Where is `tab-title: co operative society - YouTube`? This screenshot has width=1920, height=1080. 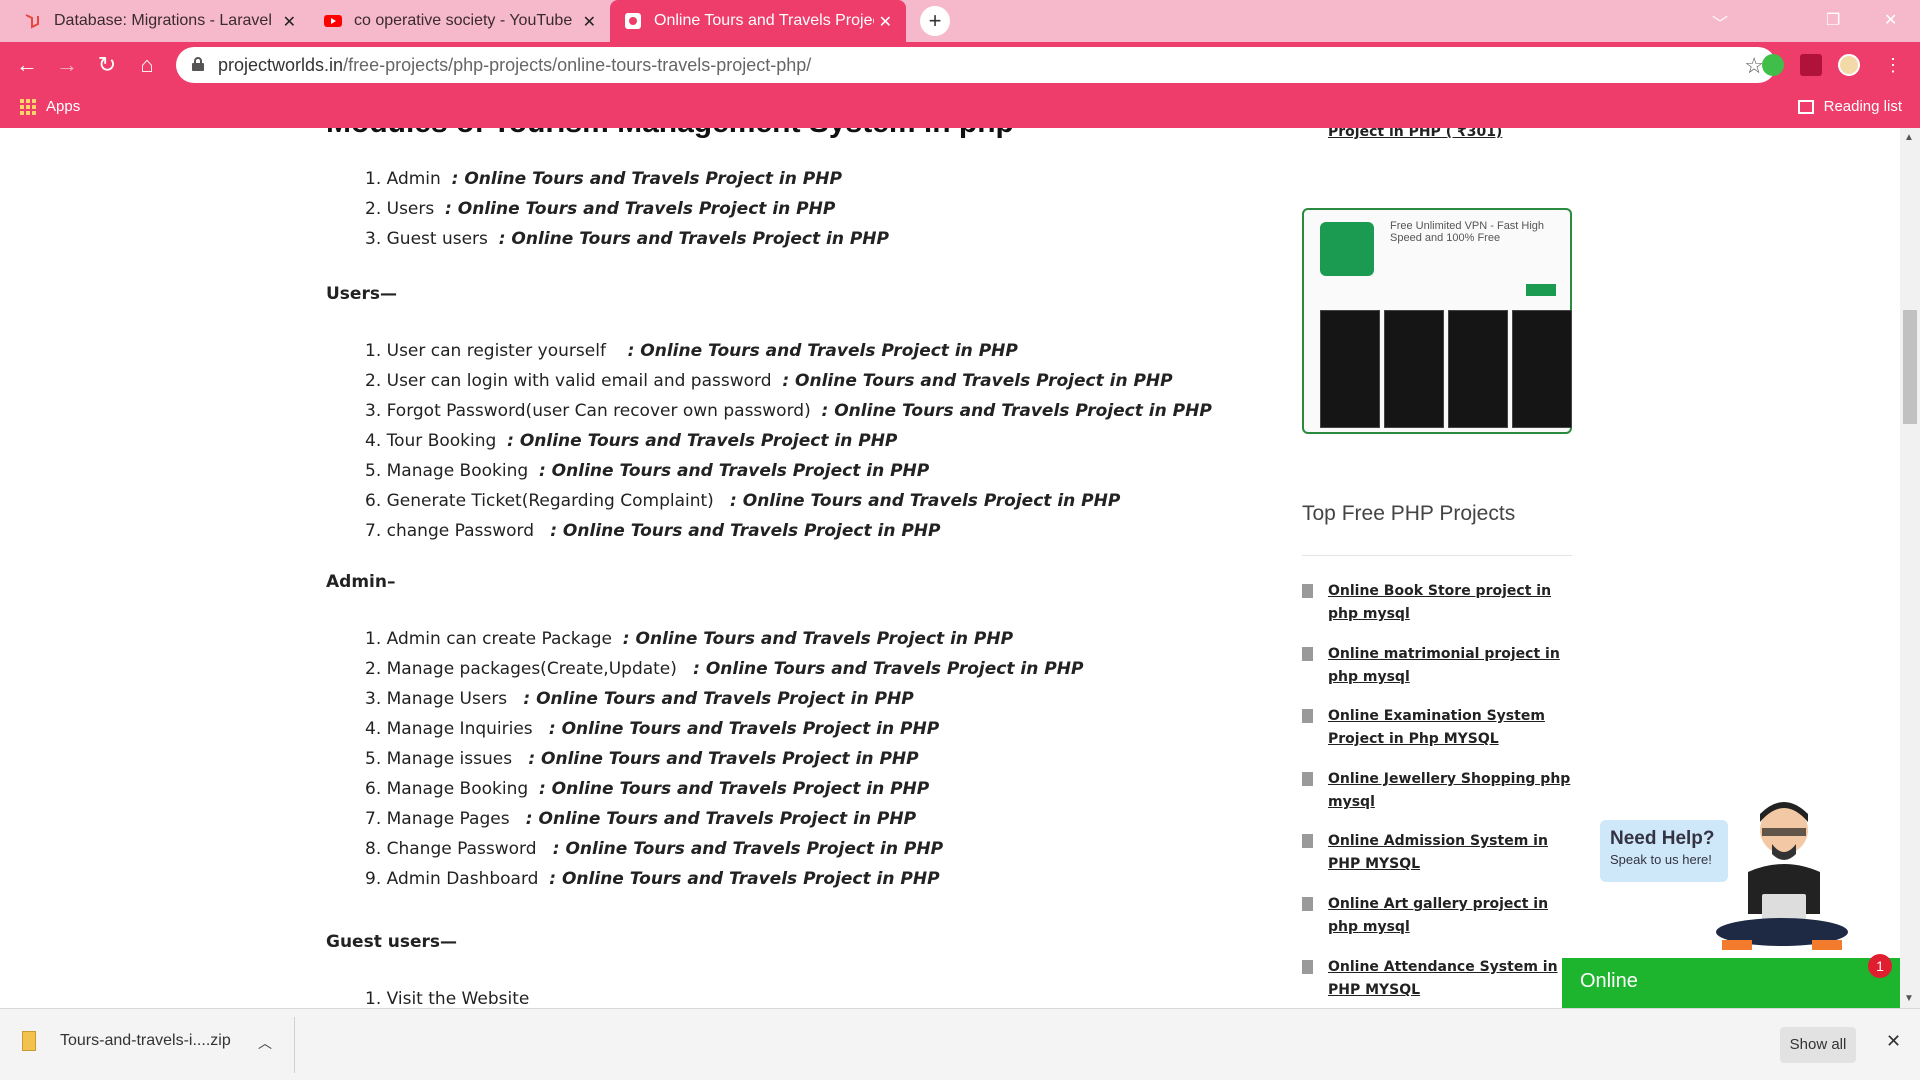 tab-title: co operative society - YouTube is located at coordinates (463, 20).